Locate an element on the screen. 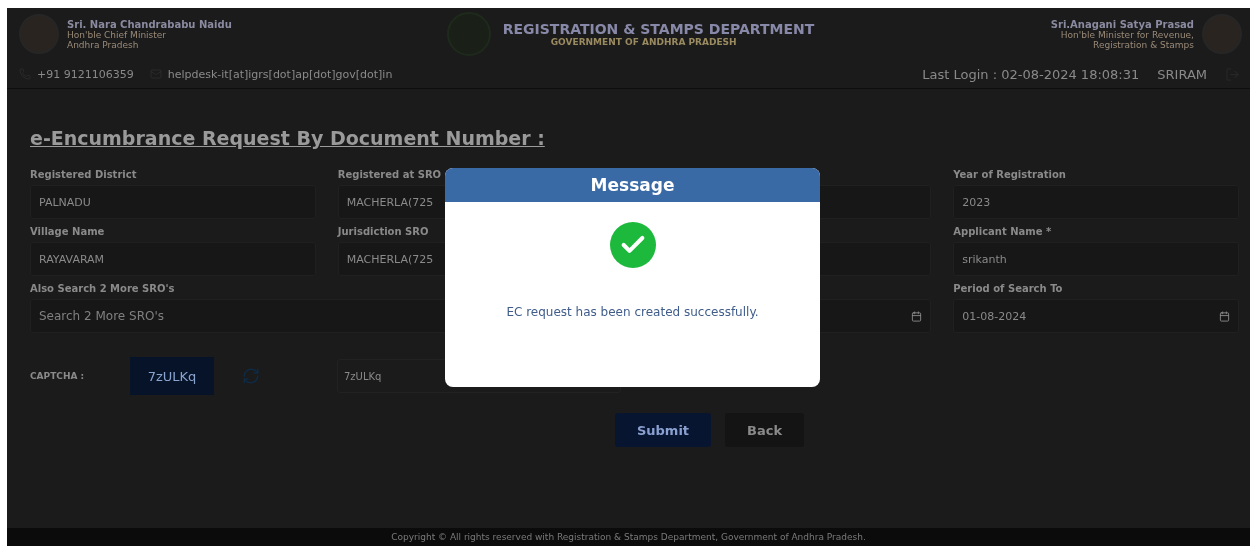 The image size is (1250, 546). dialog-title: Message is located at coordinates (632, 185).